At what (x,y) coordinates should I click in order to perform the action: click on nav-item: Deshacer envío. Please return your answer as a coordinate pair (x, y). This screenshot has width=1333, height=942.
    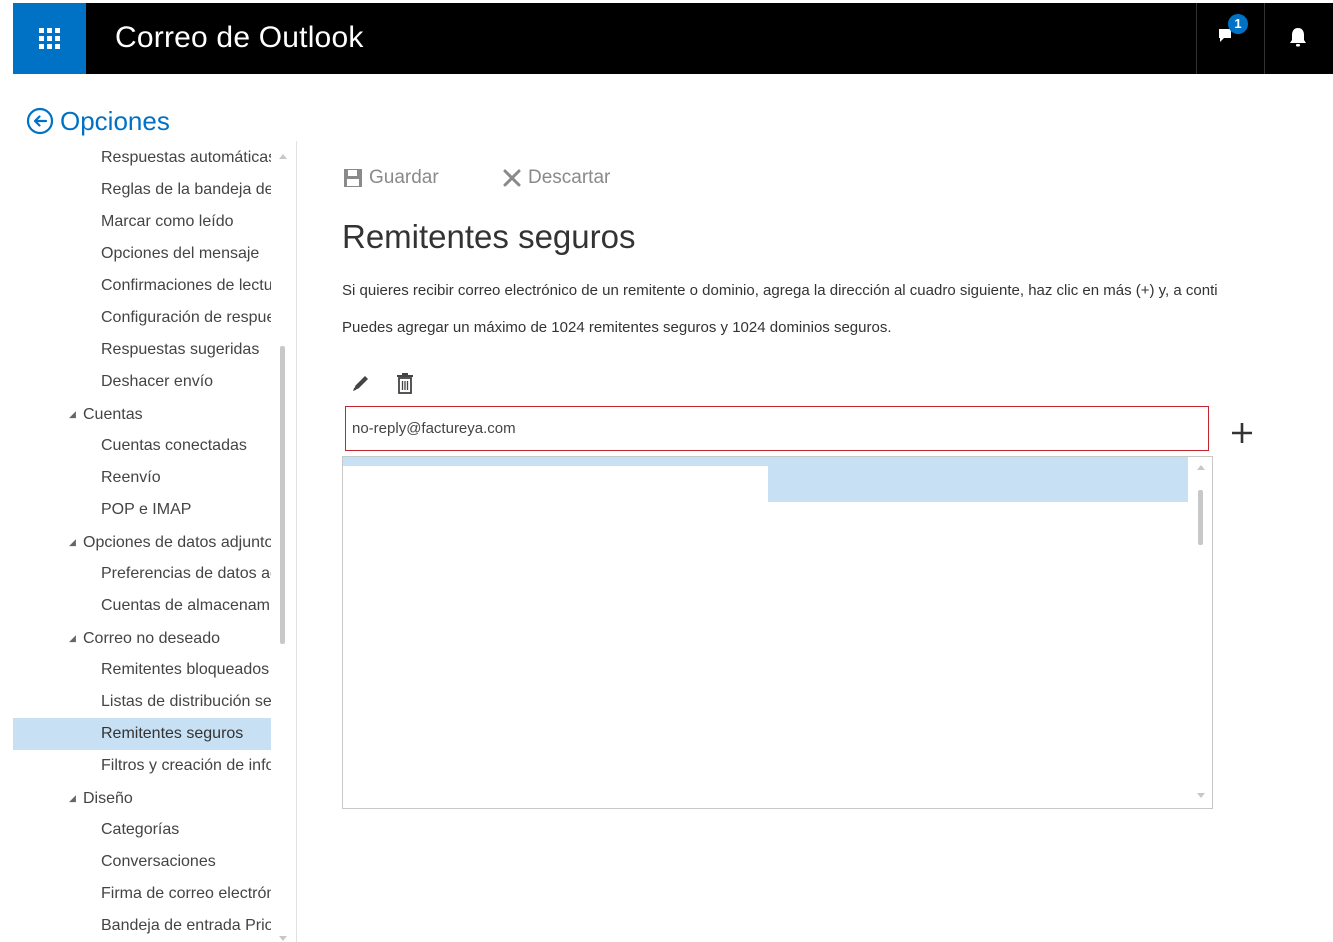
    Looking at the image, I should click on (142, 382).